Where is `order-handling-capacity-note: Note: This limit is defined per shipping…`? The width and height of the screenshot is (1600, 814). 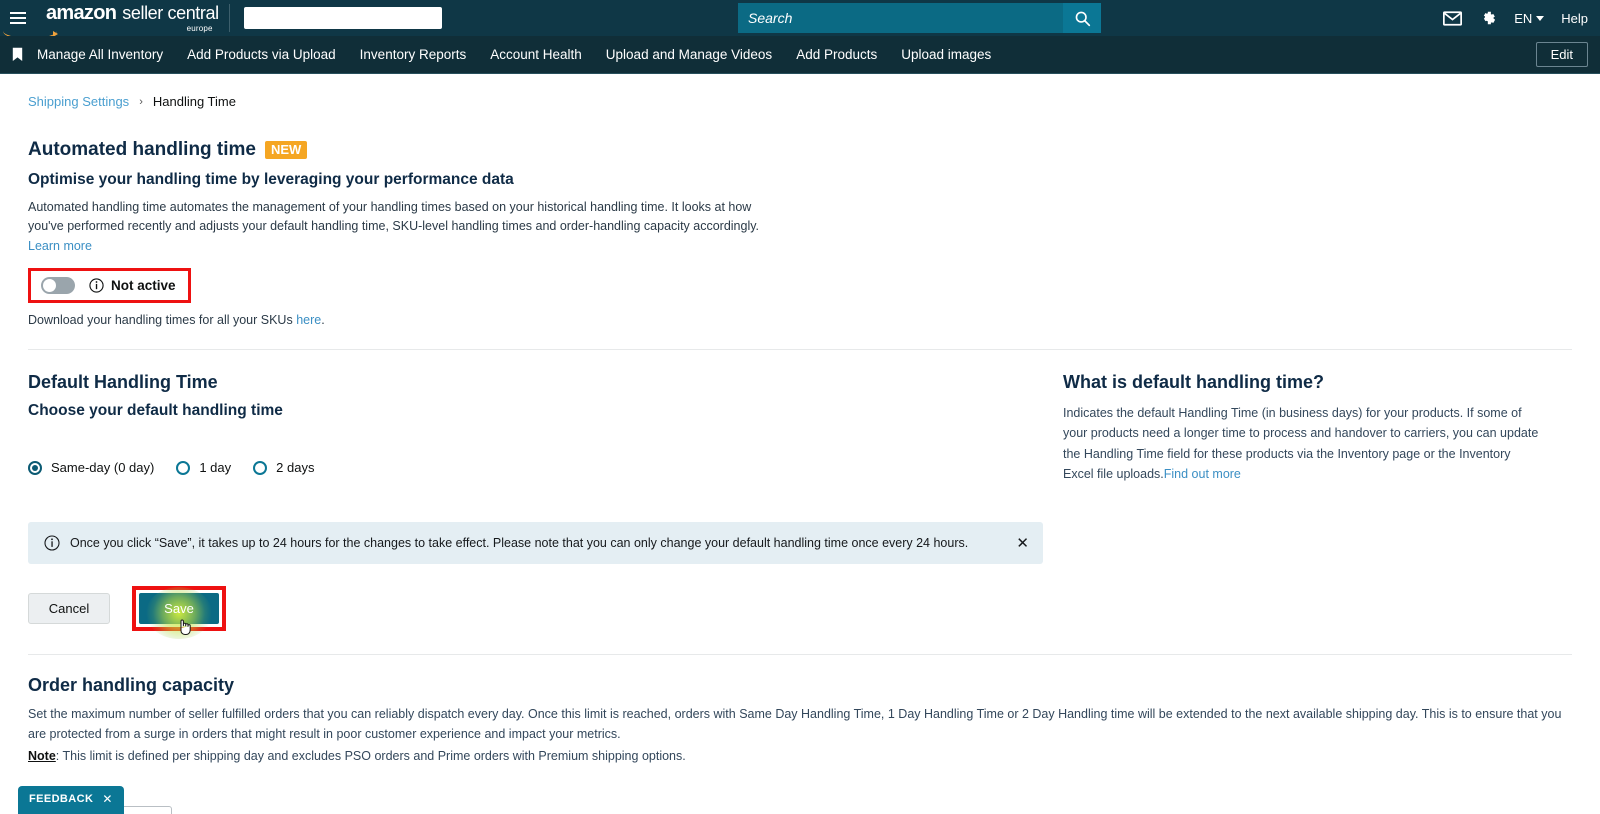 order-handling-capacity-note: Note: This limit is defined per shipping… is located at coordinates (800, 757).